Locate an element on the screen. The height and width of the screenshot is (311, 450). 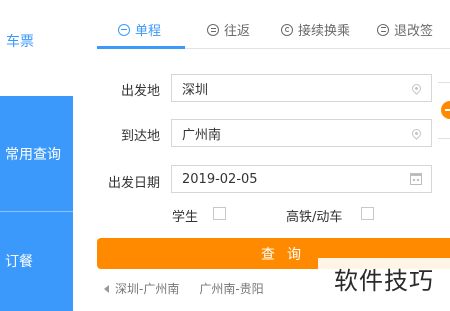
tab-label: 往返 is located at coordinates (237, 31).